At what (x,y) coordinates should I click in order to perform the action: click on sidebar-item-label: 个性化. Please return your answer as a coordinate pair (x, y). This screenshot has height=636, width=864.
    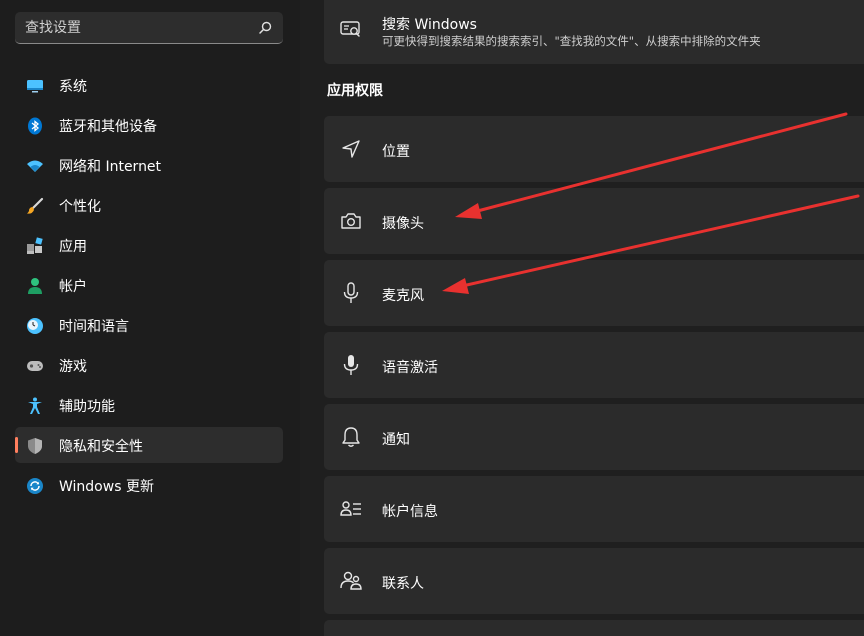
    Looking at the image, I should click on (80, 207).